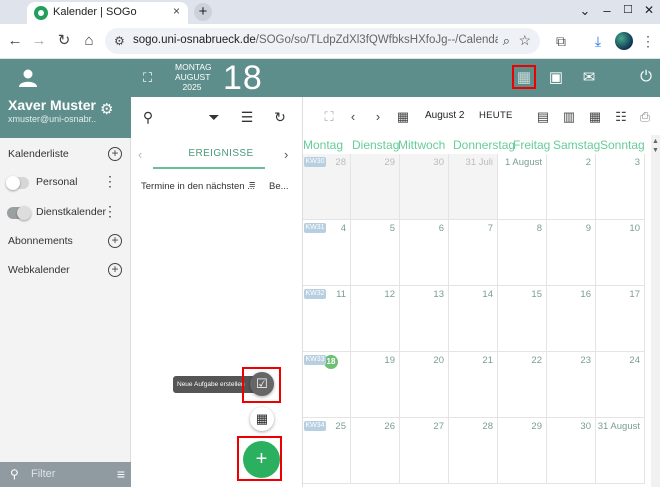  What do you see at coordinates (522, 319) in the screenshot?
I see `day-cell: 15` at bounding box center [522, 319].